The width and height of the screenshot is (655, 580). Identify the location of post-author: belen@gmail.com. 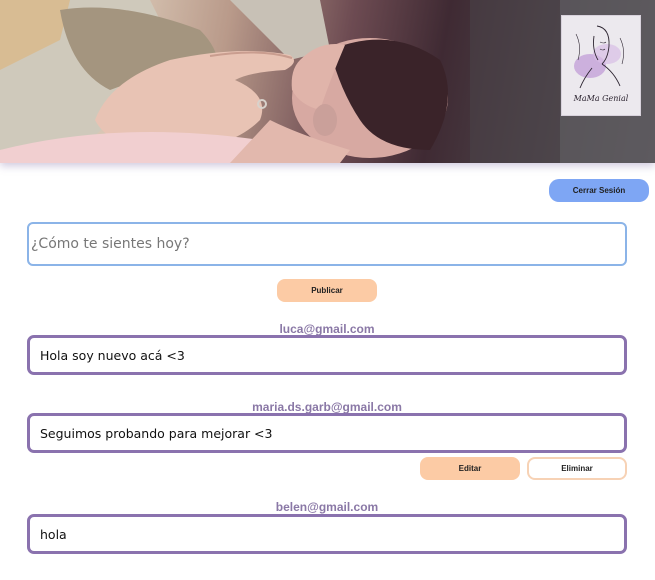
(327, 507).